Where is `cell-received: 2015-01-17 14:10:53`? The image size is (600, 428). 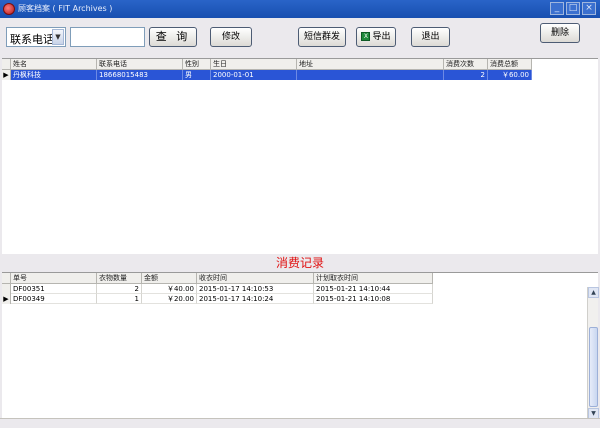 cell-received: 2015-01-17 14:10:53 is located at coordinates (255, 289).